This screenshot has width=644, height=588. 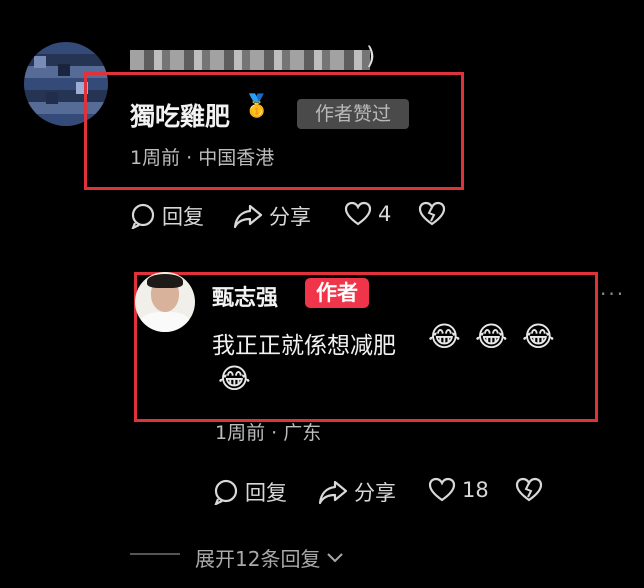 I want to click on divider-line, so click(x=155, y=554).